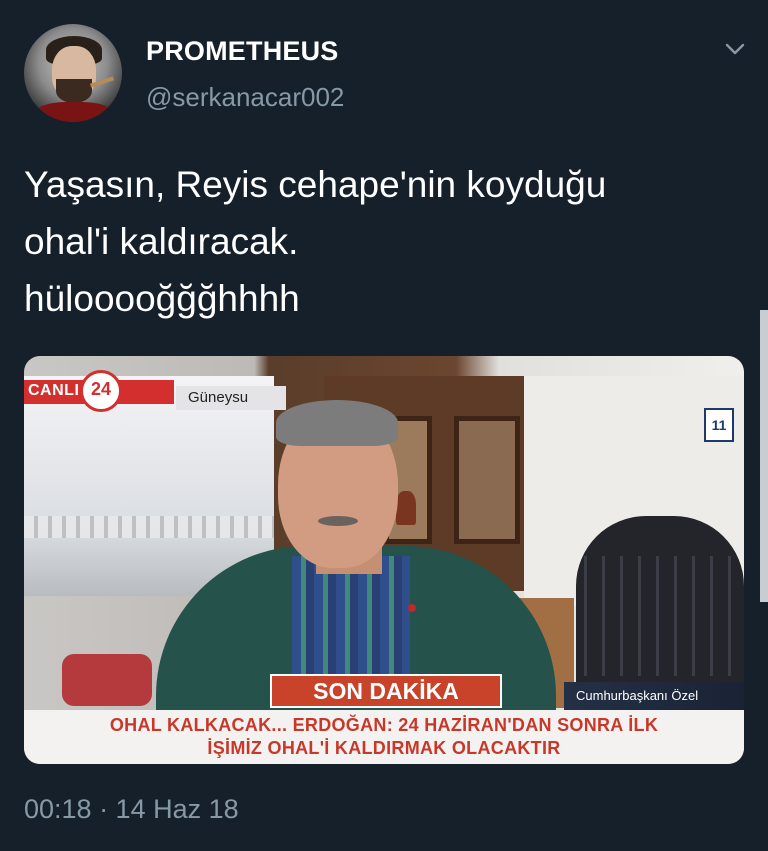  I want to click on user-avatar, so click(73, 73).